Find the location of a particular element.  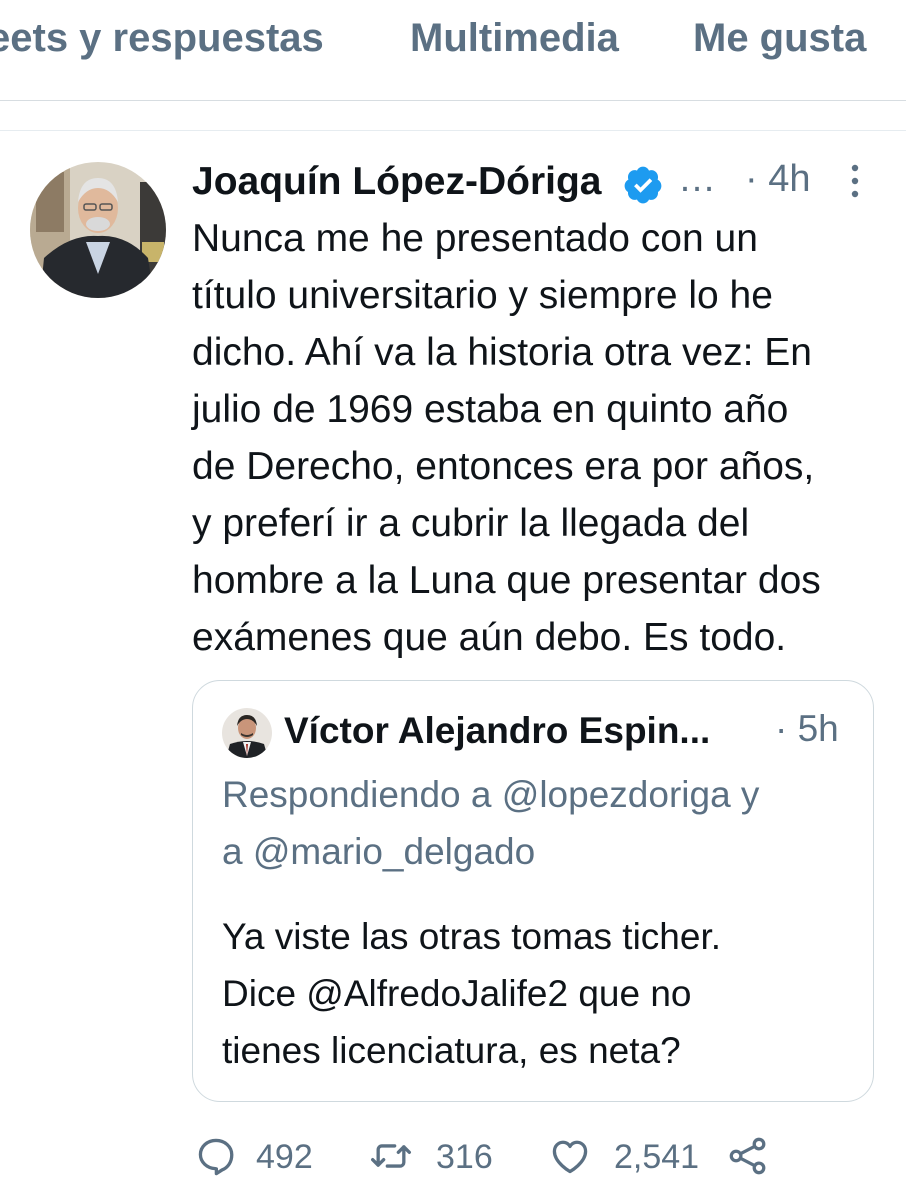

tweet-text-line: exámenes que aún debo. Es todo. is located at coordinates (489, 637).